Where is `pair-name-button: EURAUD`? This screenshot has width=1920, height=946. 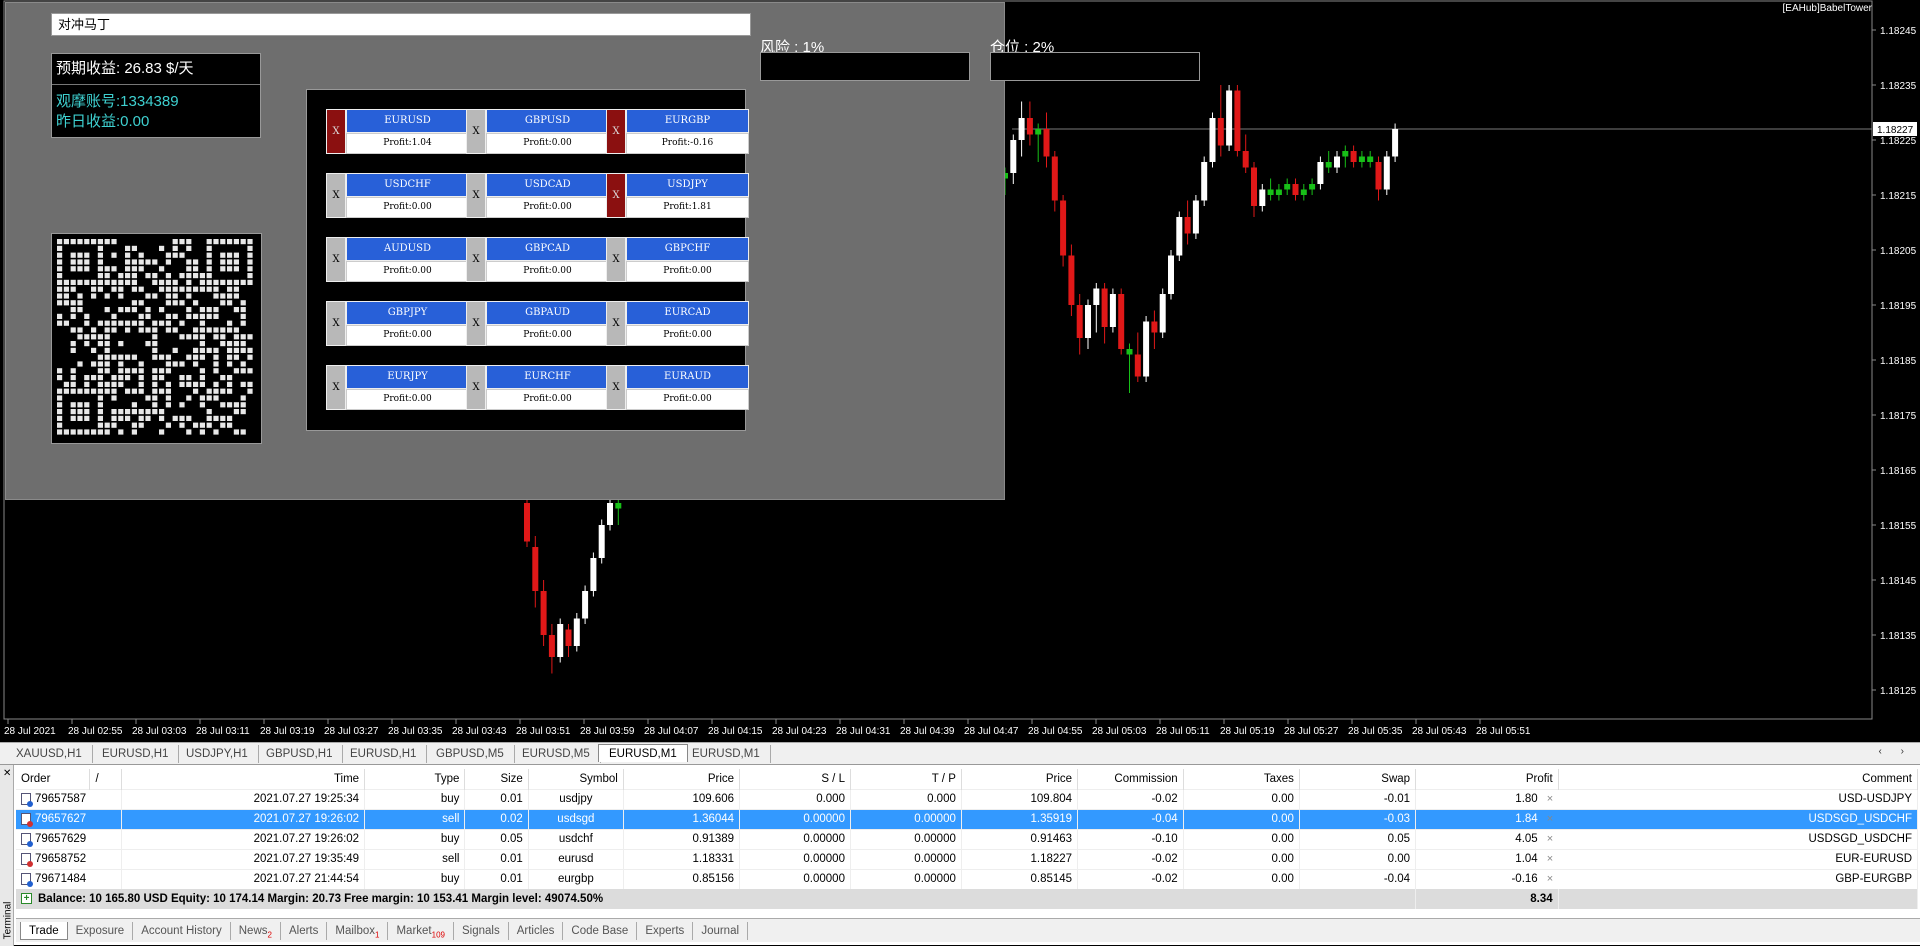
pair-name-button: EURAUD is located at coordinates (687, 377).